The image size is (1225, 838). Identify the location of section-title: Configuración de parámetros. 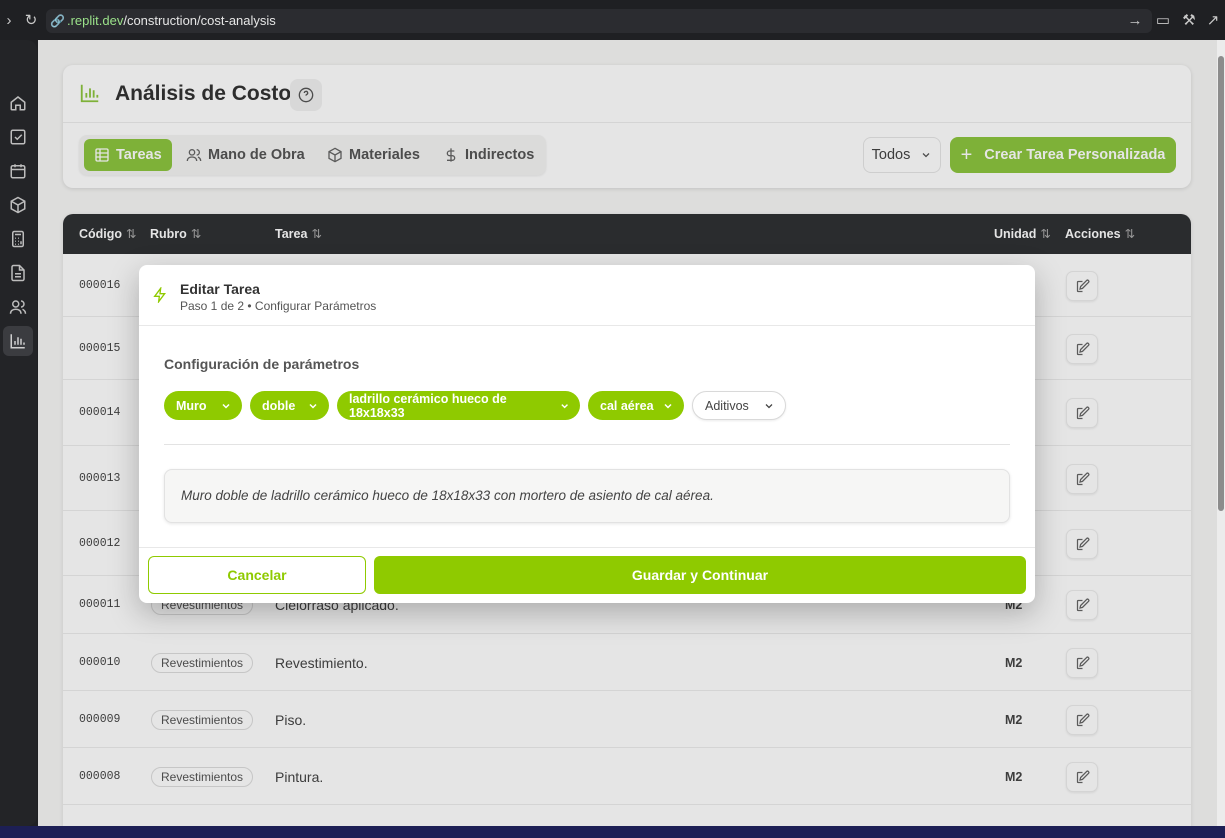
(262, 364).